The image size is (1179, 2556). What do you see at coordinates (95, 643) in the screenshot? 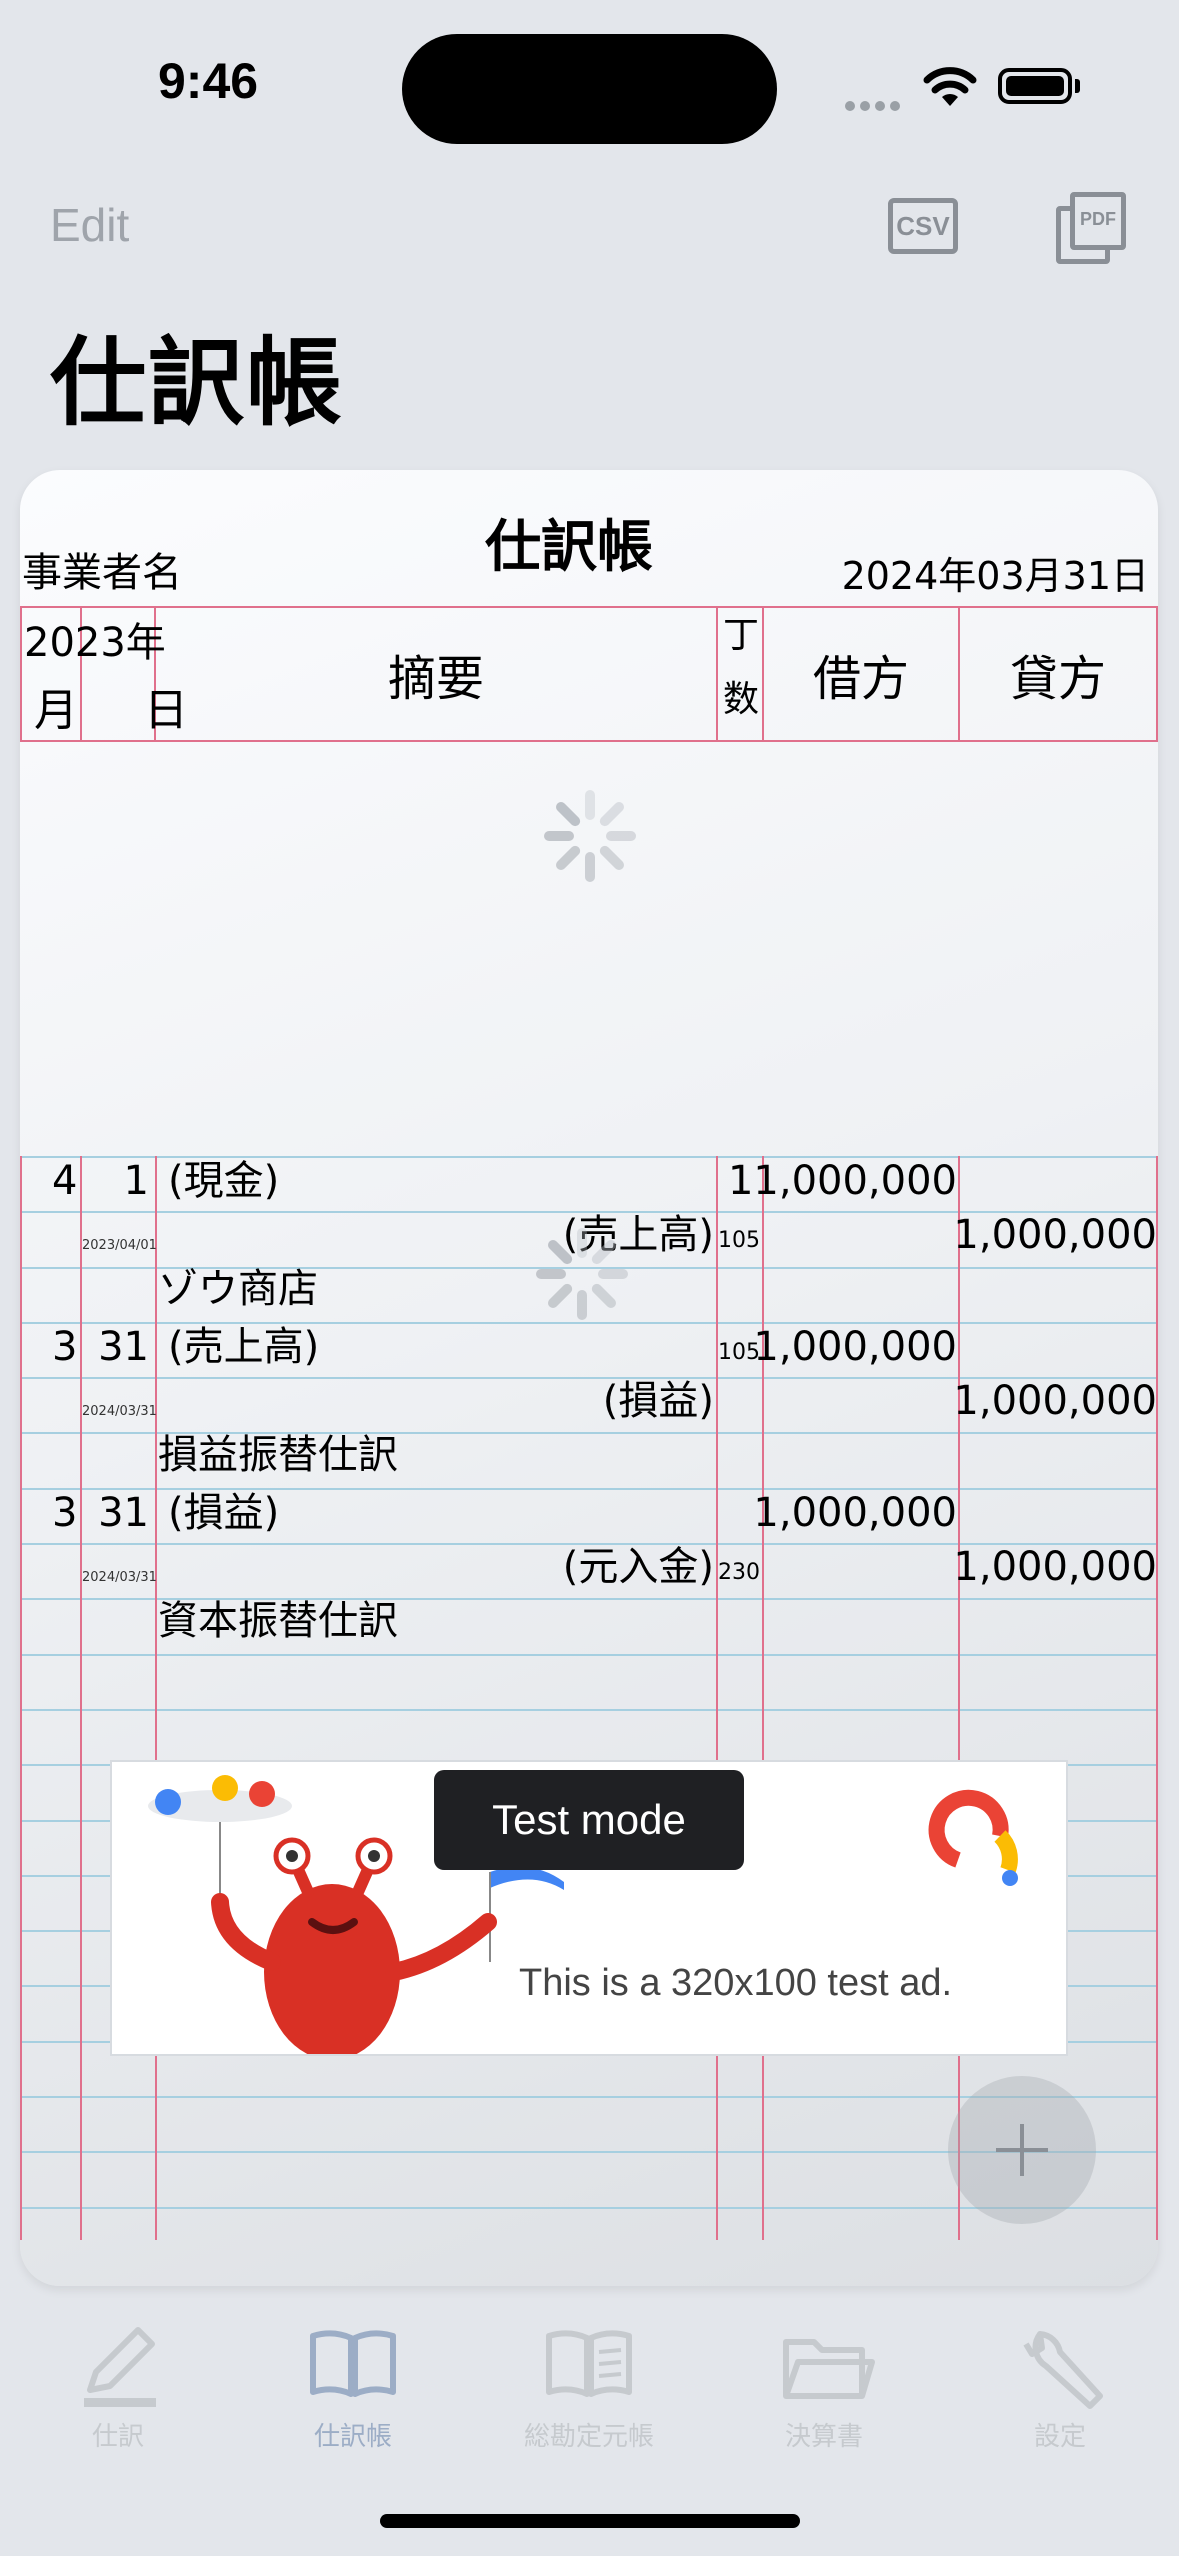
I see `header-year: 2023年` at bounding box center [95, 643].